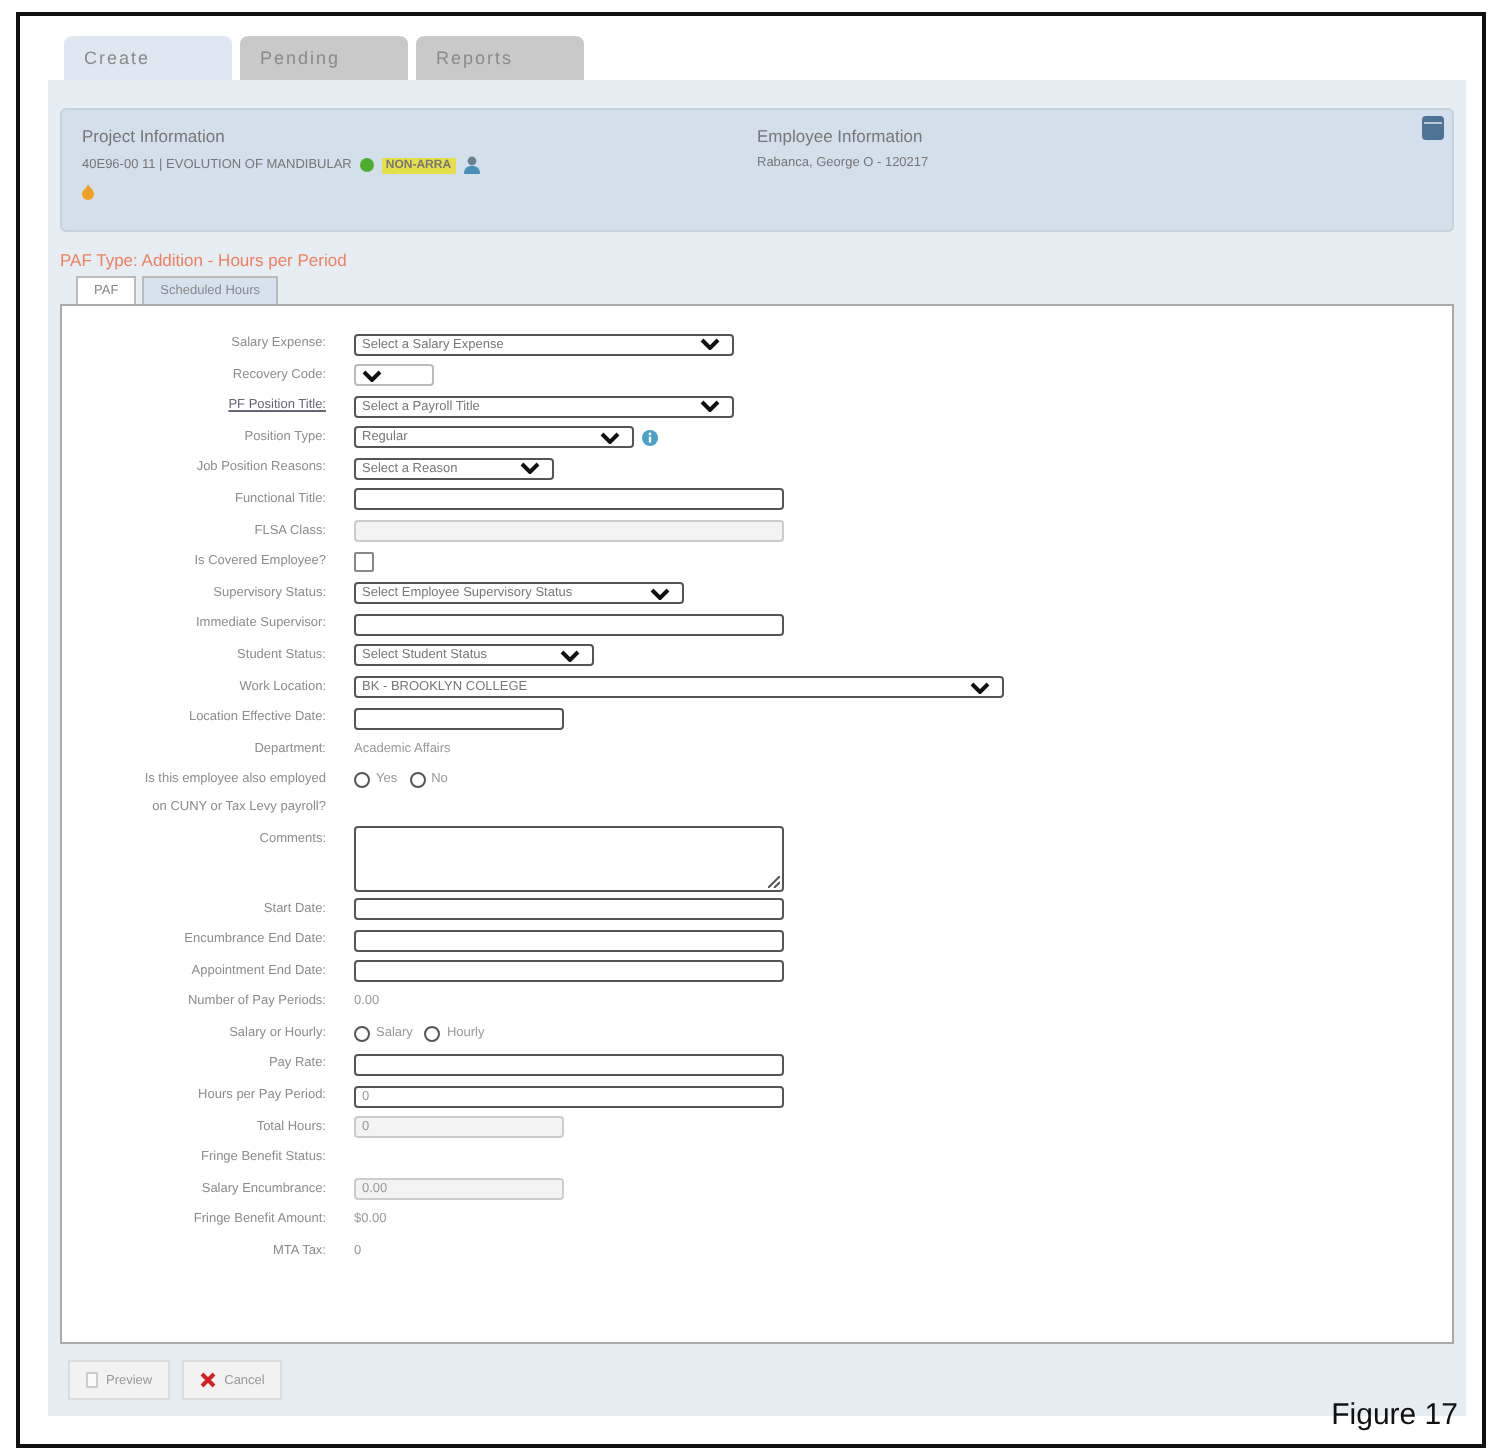 Image resolution: width=1498 pixels, height=1456 pixels. What do you see at coordinates (774, 881) in the screenshot?
I see `resize-grip-icon` at bounding box center [774, 881].